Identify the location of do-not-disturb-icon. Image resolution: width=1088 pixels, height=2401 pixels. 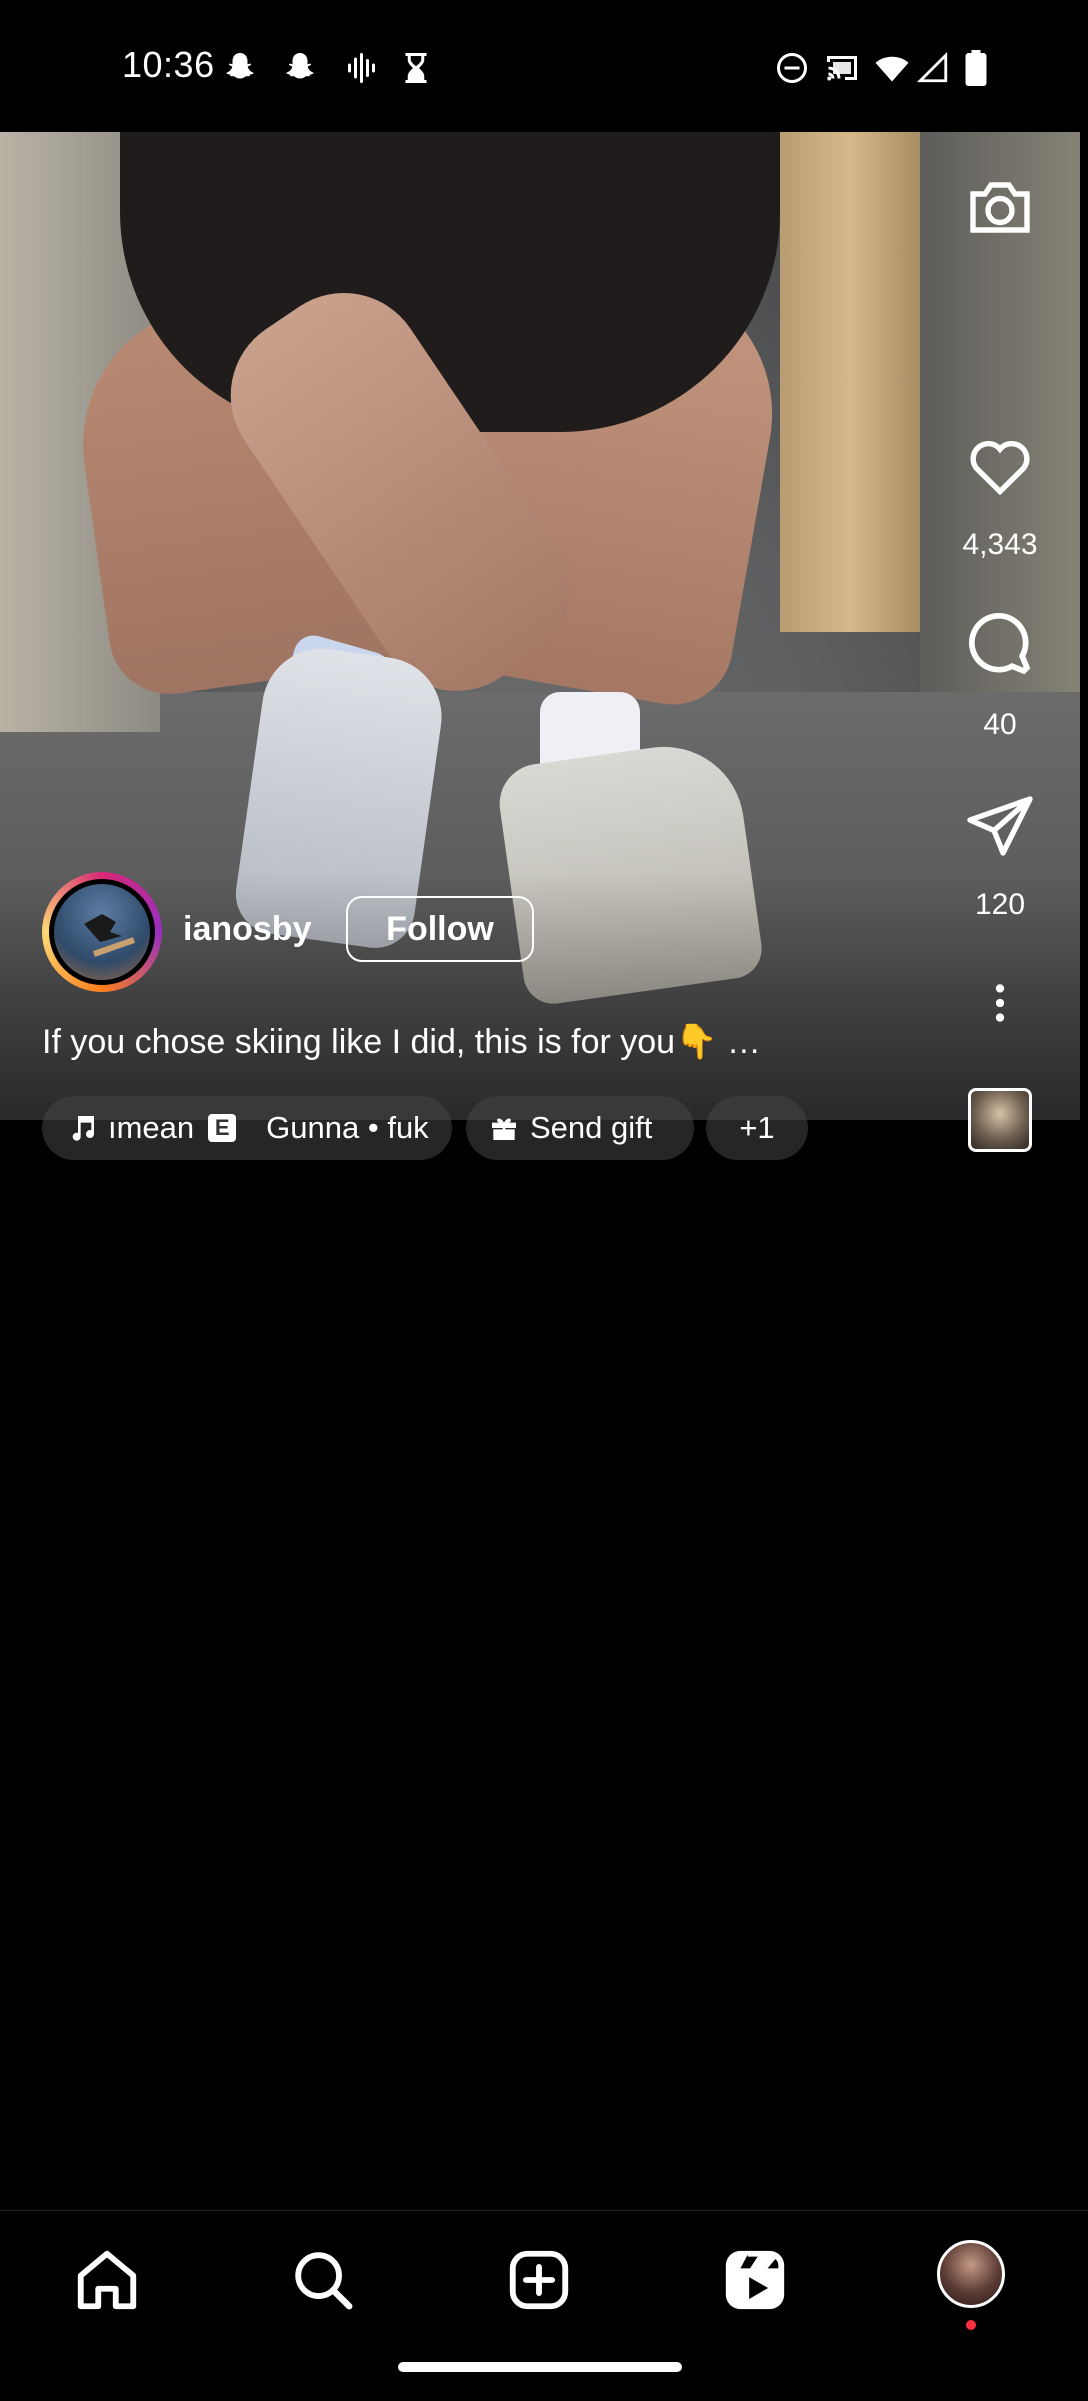
(792, 68).